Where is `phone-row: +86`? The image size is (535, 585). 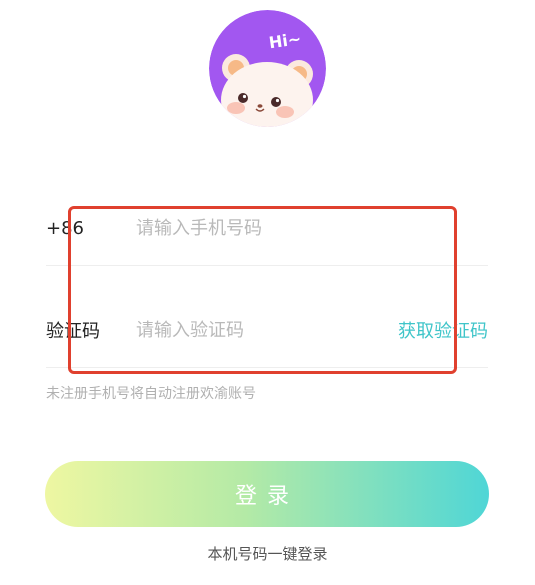
phone-row: +86 is located at coordinates (267, 228).